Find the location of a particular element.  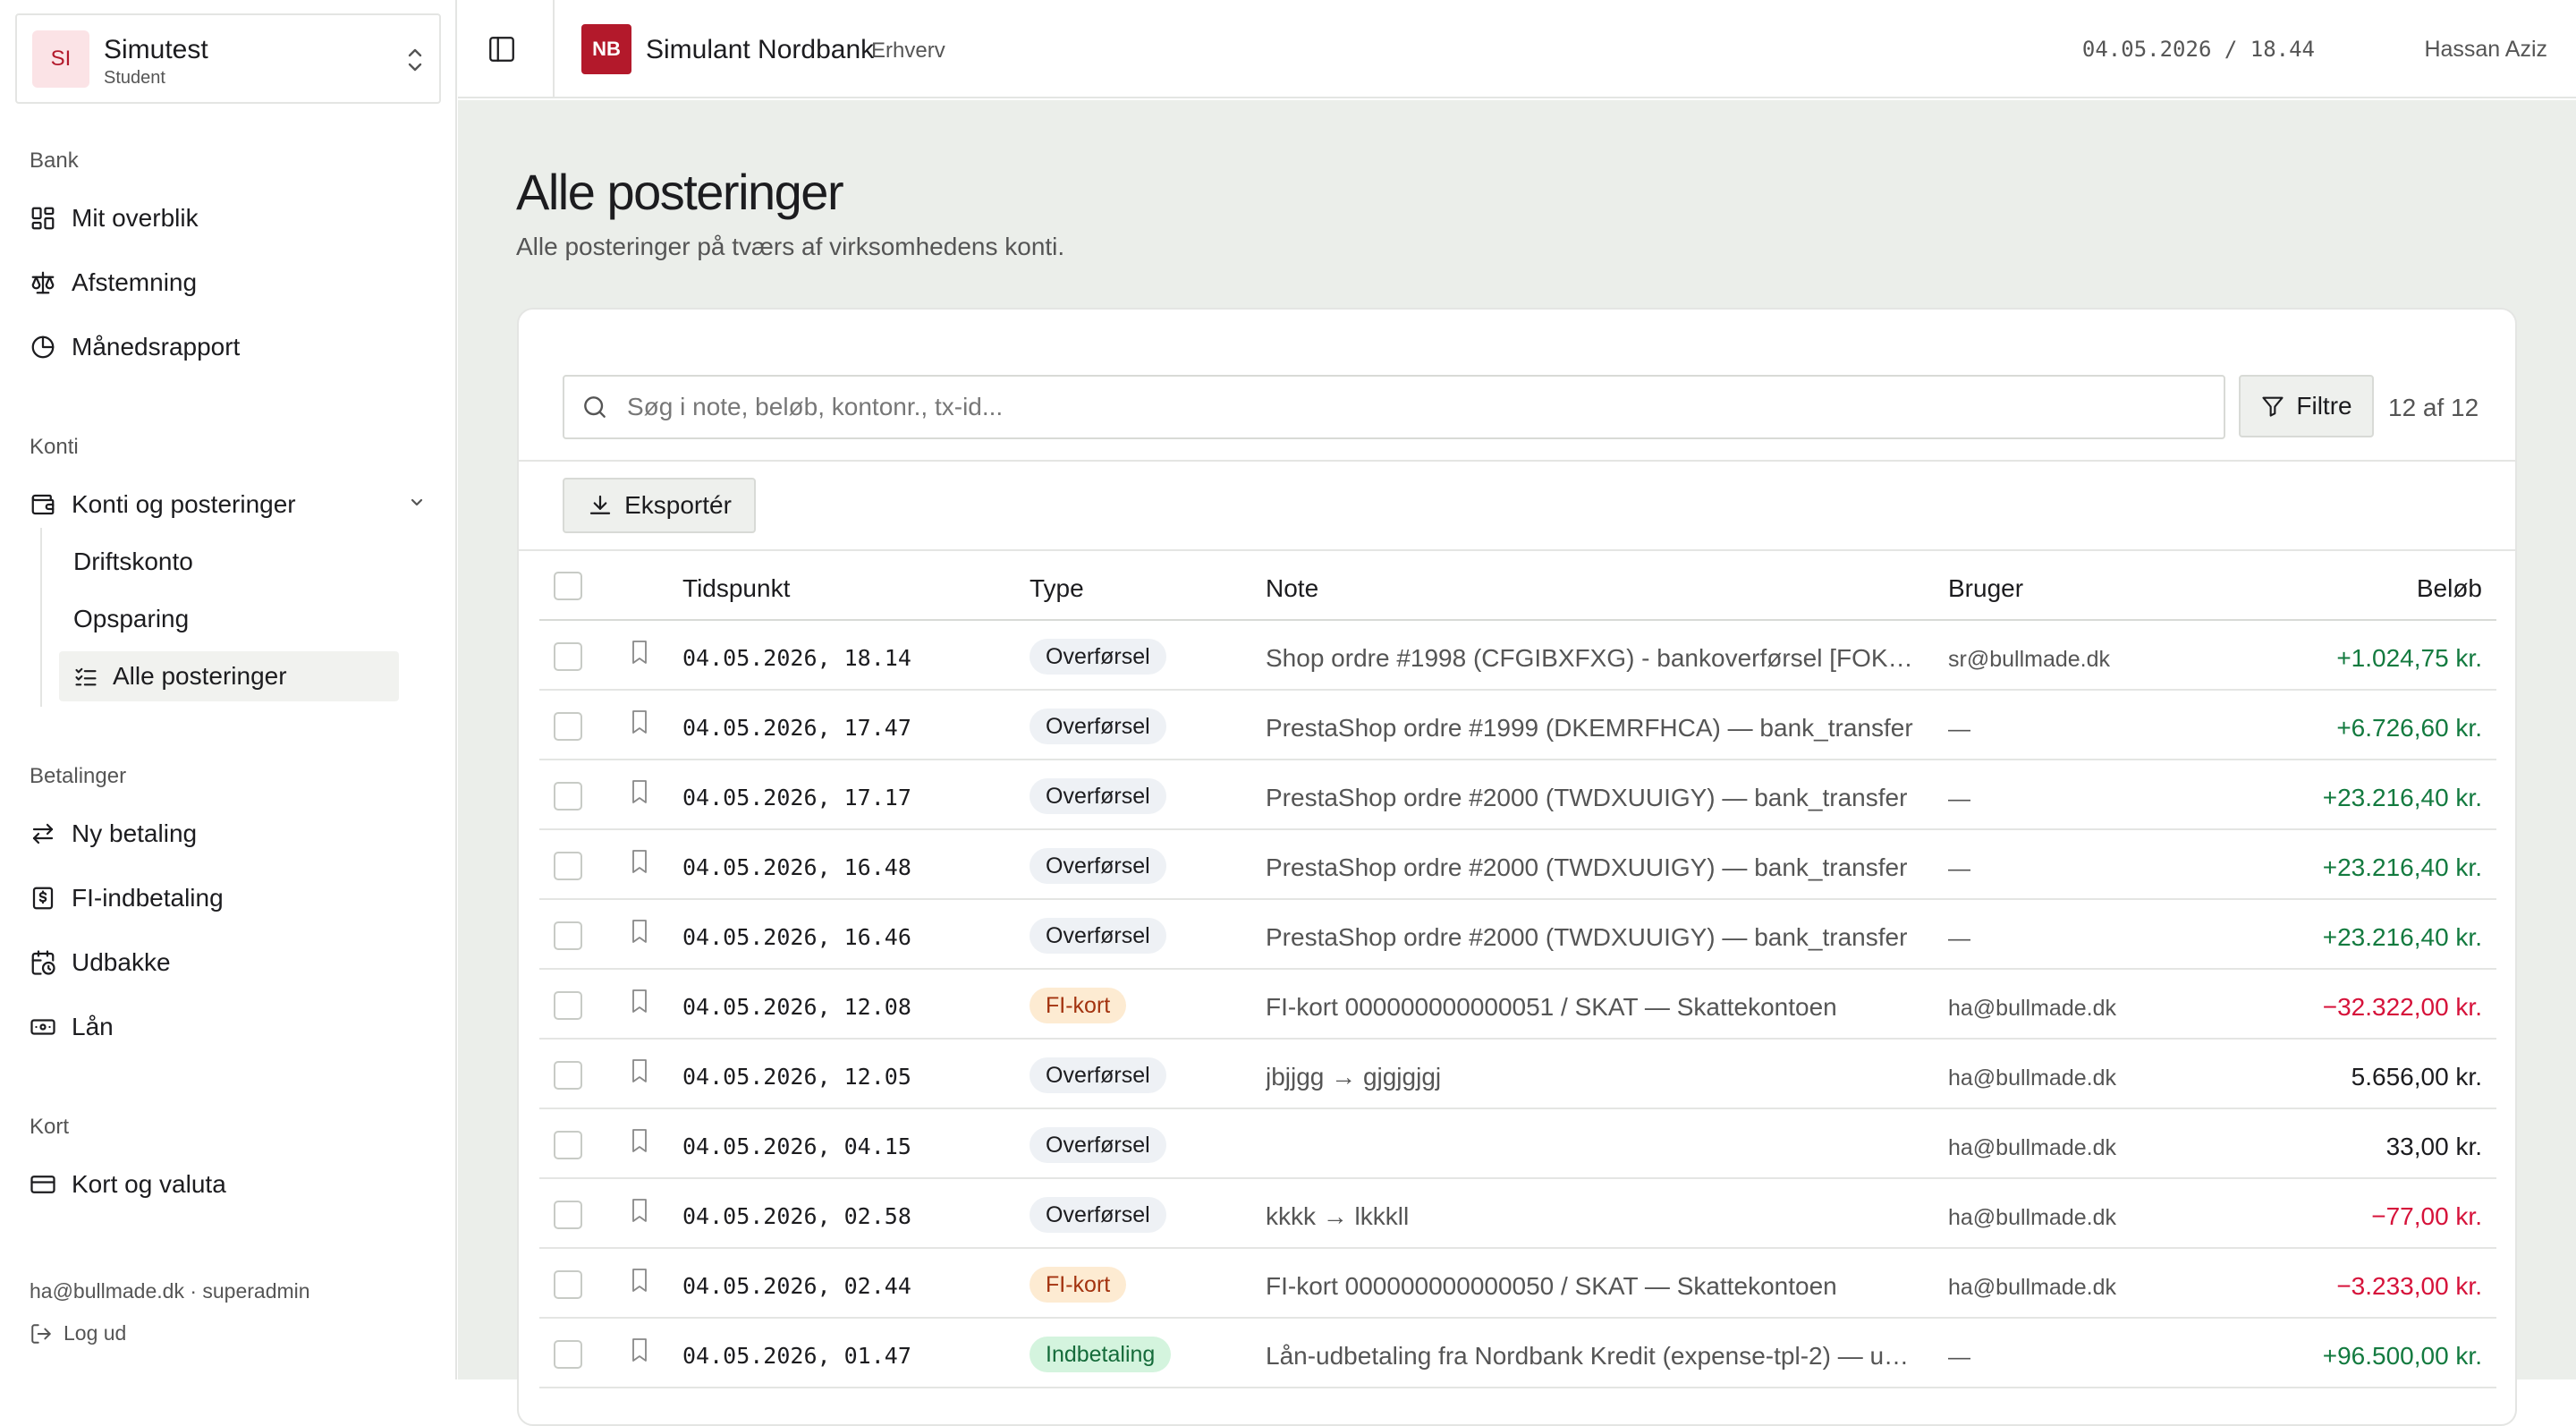

sidebar-item-alle-posteringer: Alle posteringer is located at coordinates (229, 676).